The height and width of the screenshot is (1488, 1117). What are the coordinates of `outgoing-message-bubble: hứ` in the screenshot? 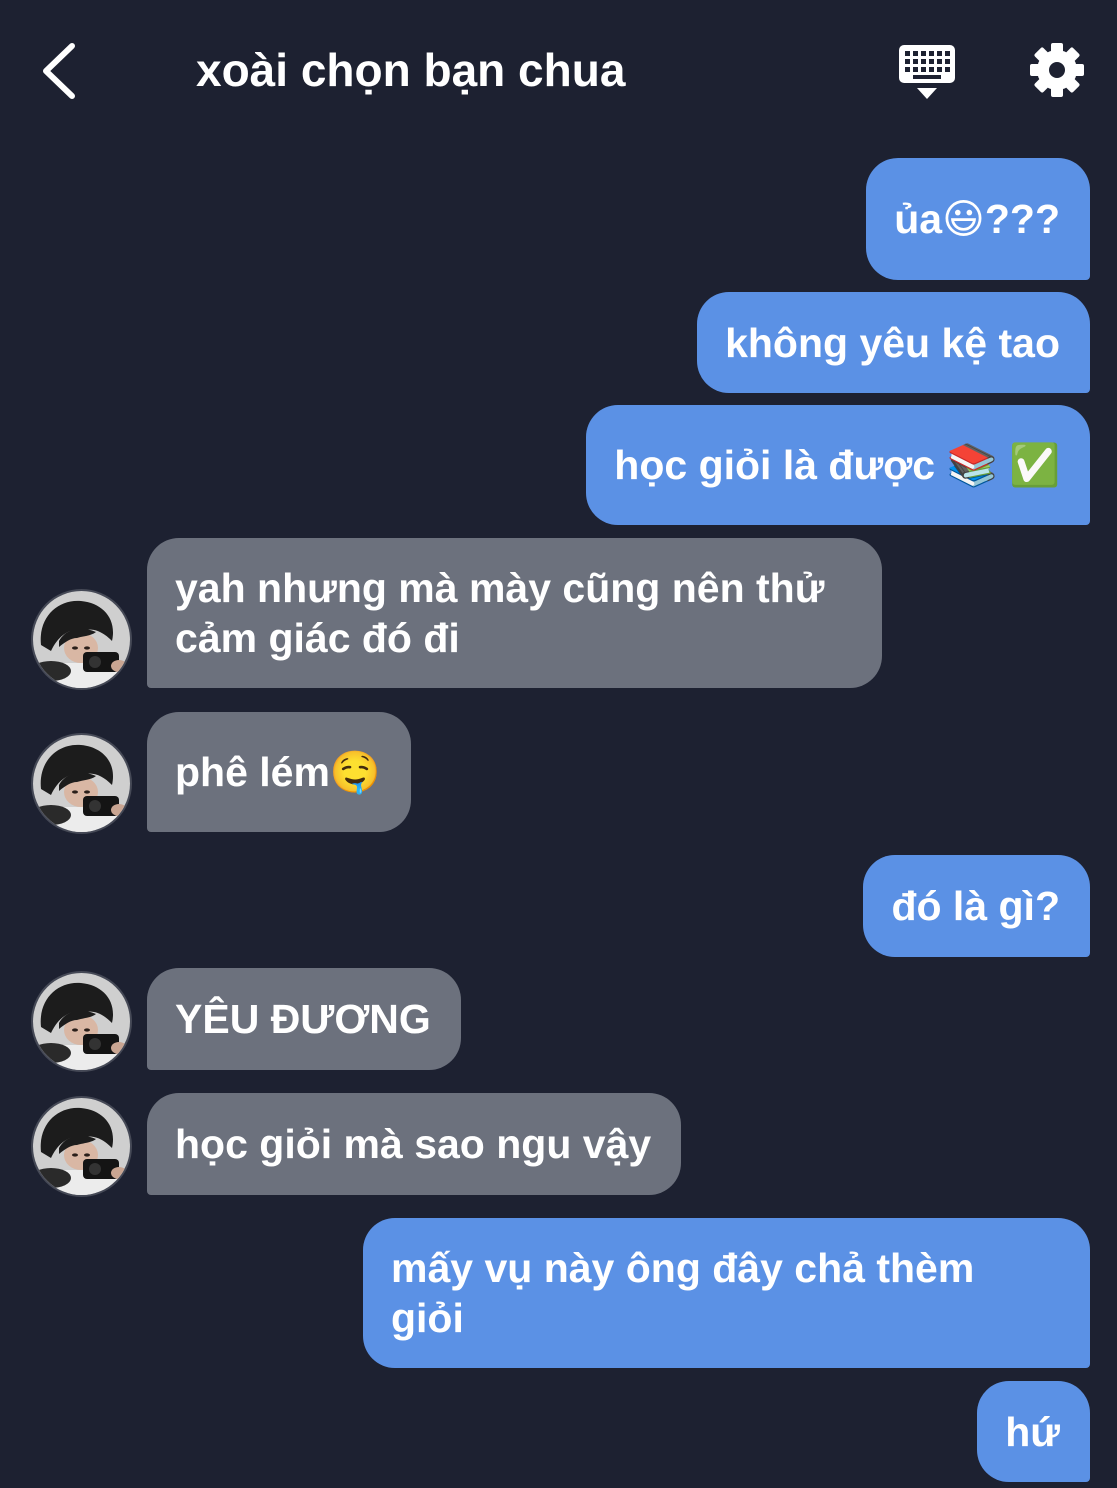 It's located at (1033, 1431).